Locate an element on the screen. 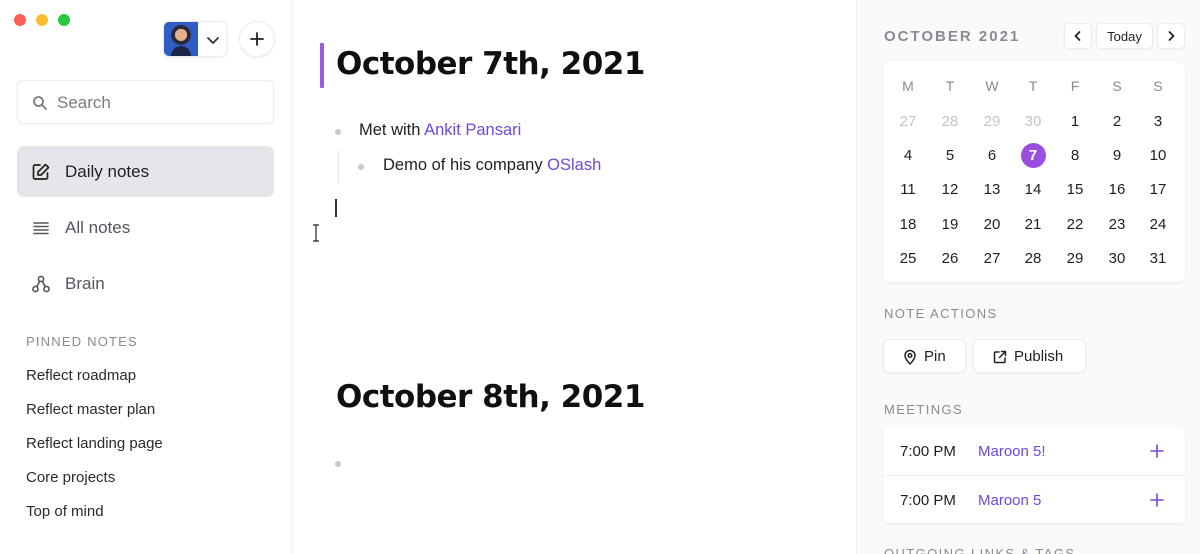 This screenshot has height=554, width=1200. maximize-window-button is located at coordinates (64, 20).